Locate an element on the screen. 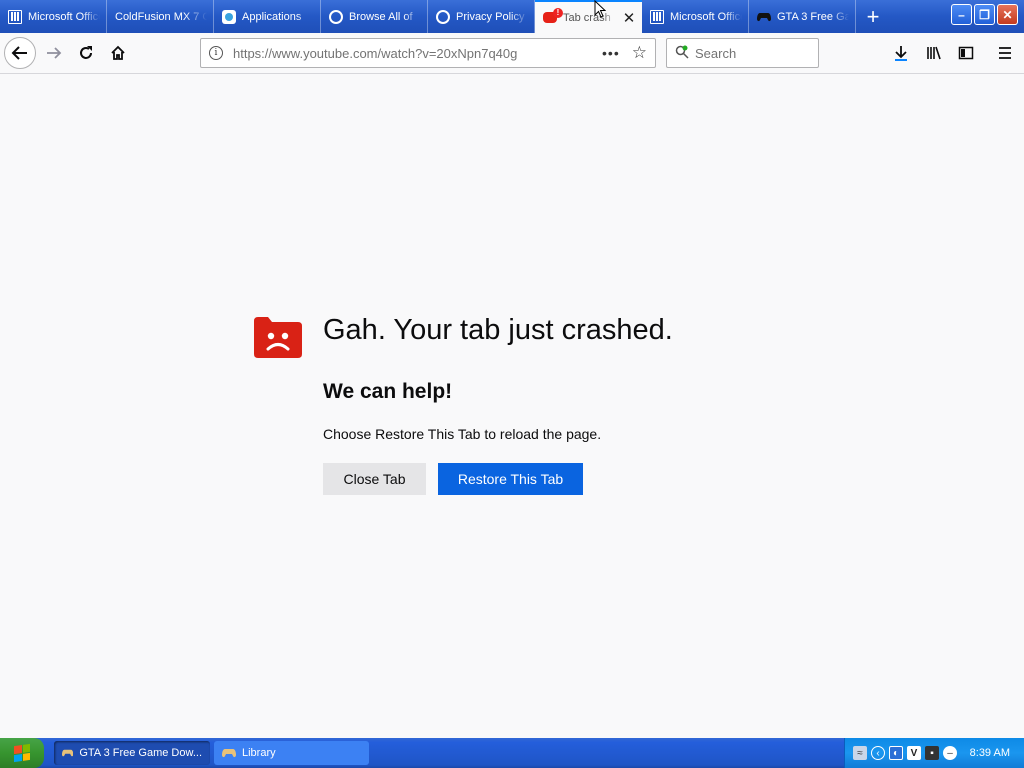 Image resolution: width=1024 pixels, height=768 pixels. reload-icon is located at coordinates (86, 52).